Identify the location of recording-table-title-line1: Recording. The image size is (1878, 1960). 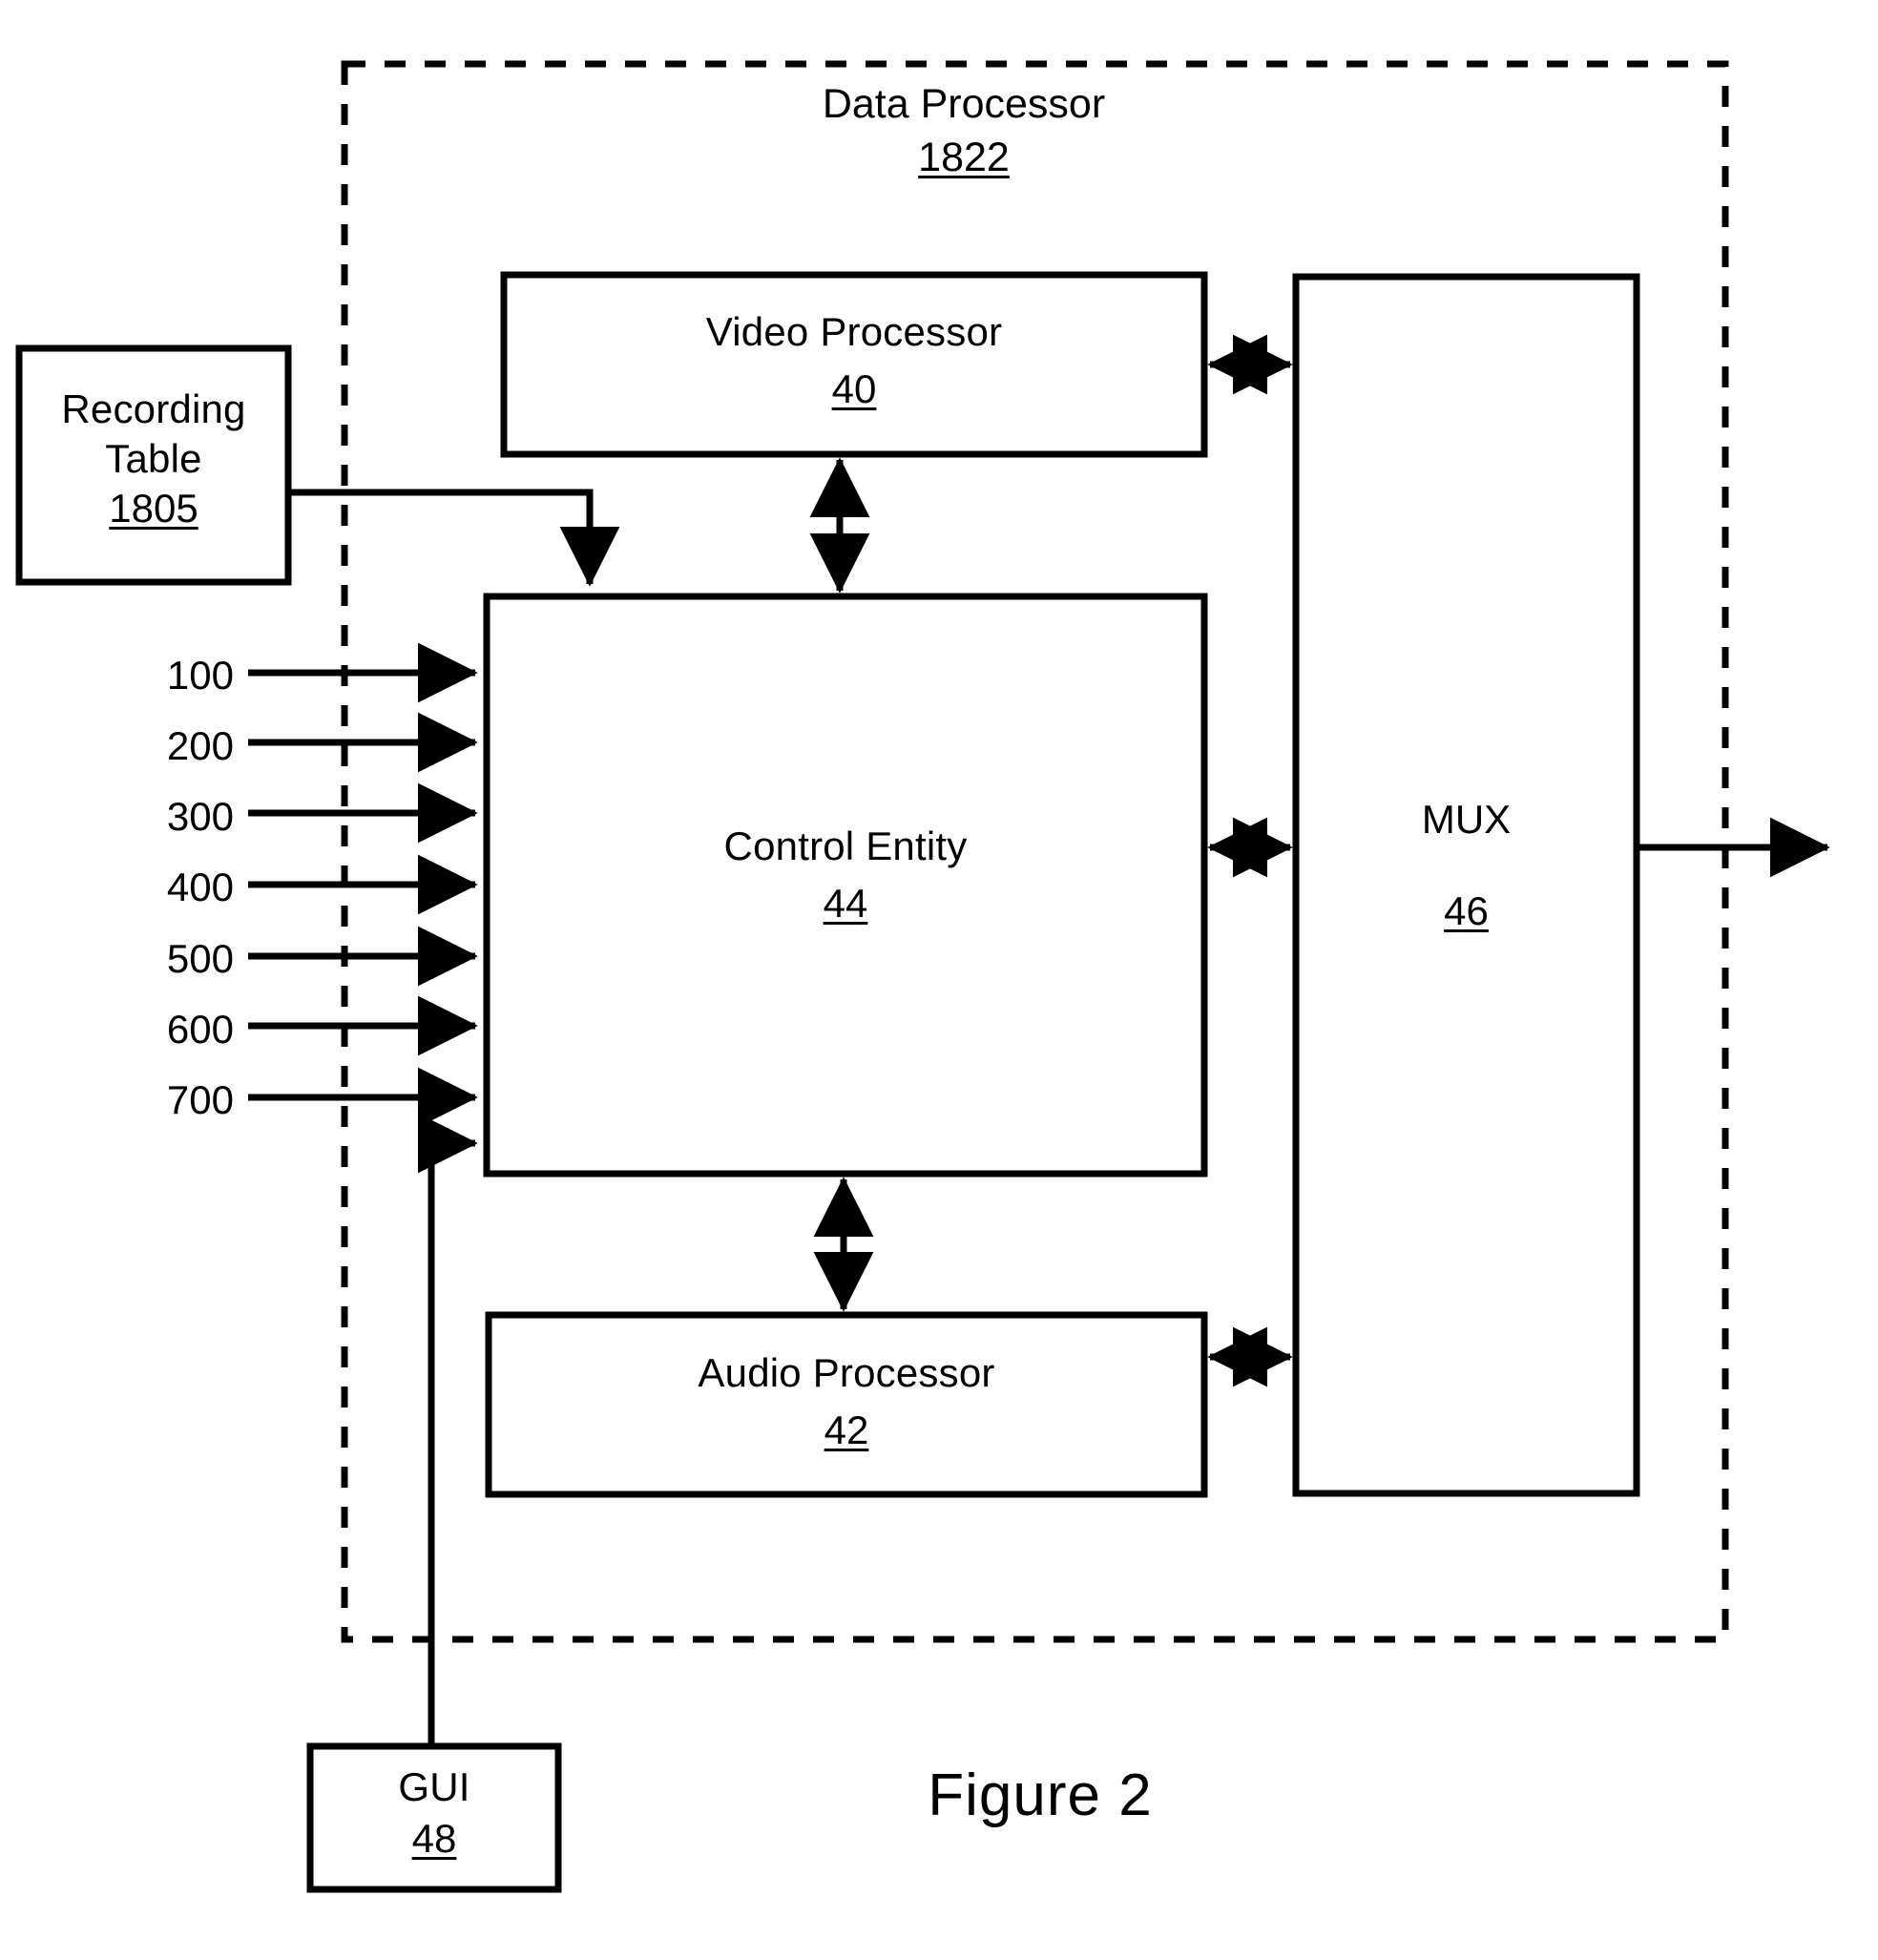
(153, 408).